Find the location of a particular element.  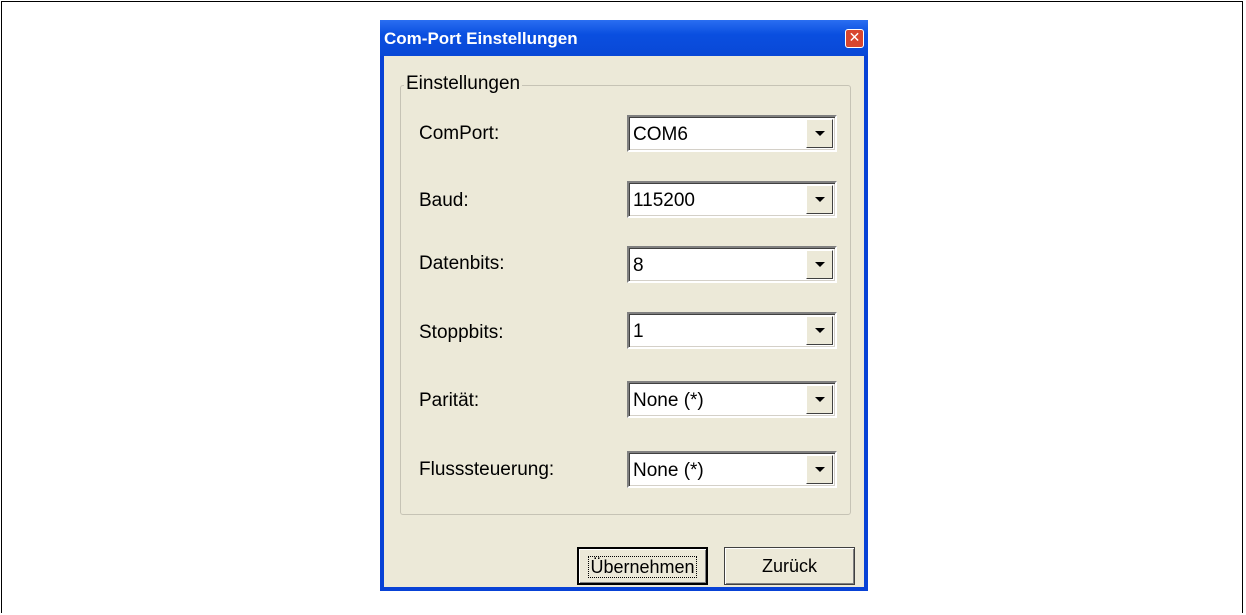

databits-select: 8 is located at coordinates (732, 264).